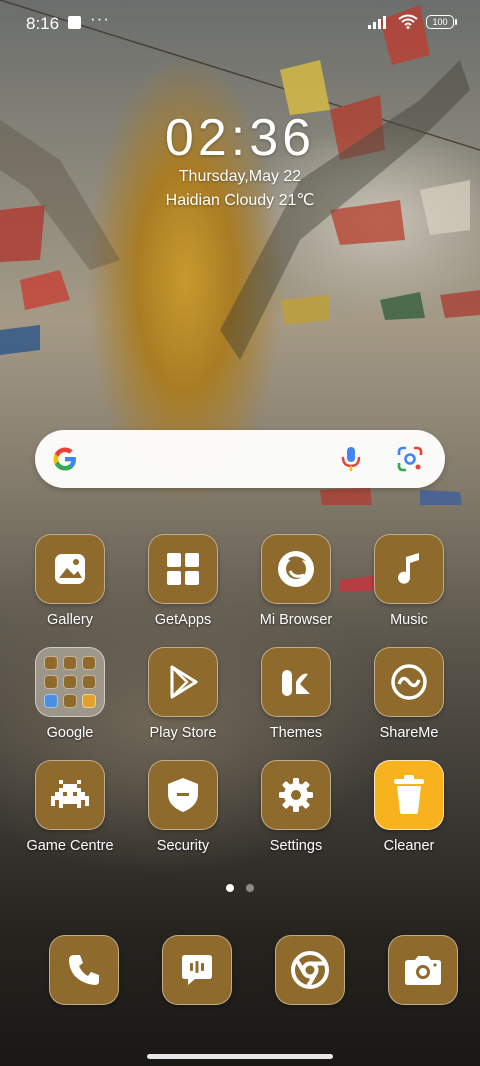  Describe the element at coordinates (296, 620) in the screenshot. I see `app-label: Mi Browser` at that location.